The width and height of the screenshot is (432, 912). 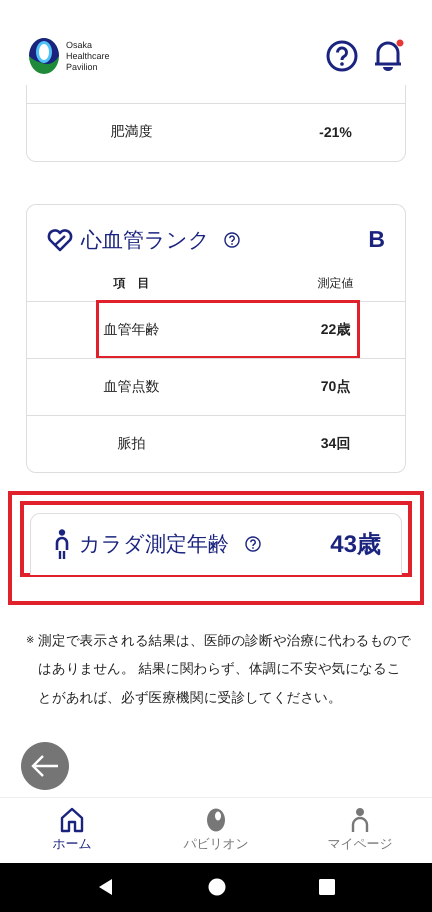 I want to click on item-value: 22歳, so click(x=336, y=329).